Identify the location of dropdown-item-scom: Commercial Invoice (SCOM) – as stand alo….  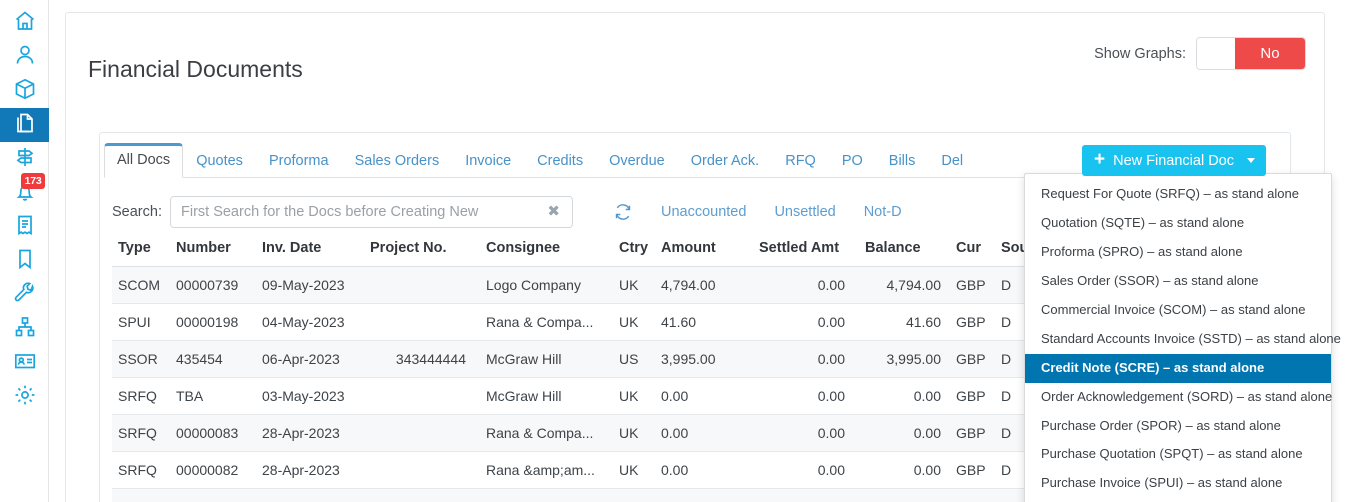
(1178, 310).